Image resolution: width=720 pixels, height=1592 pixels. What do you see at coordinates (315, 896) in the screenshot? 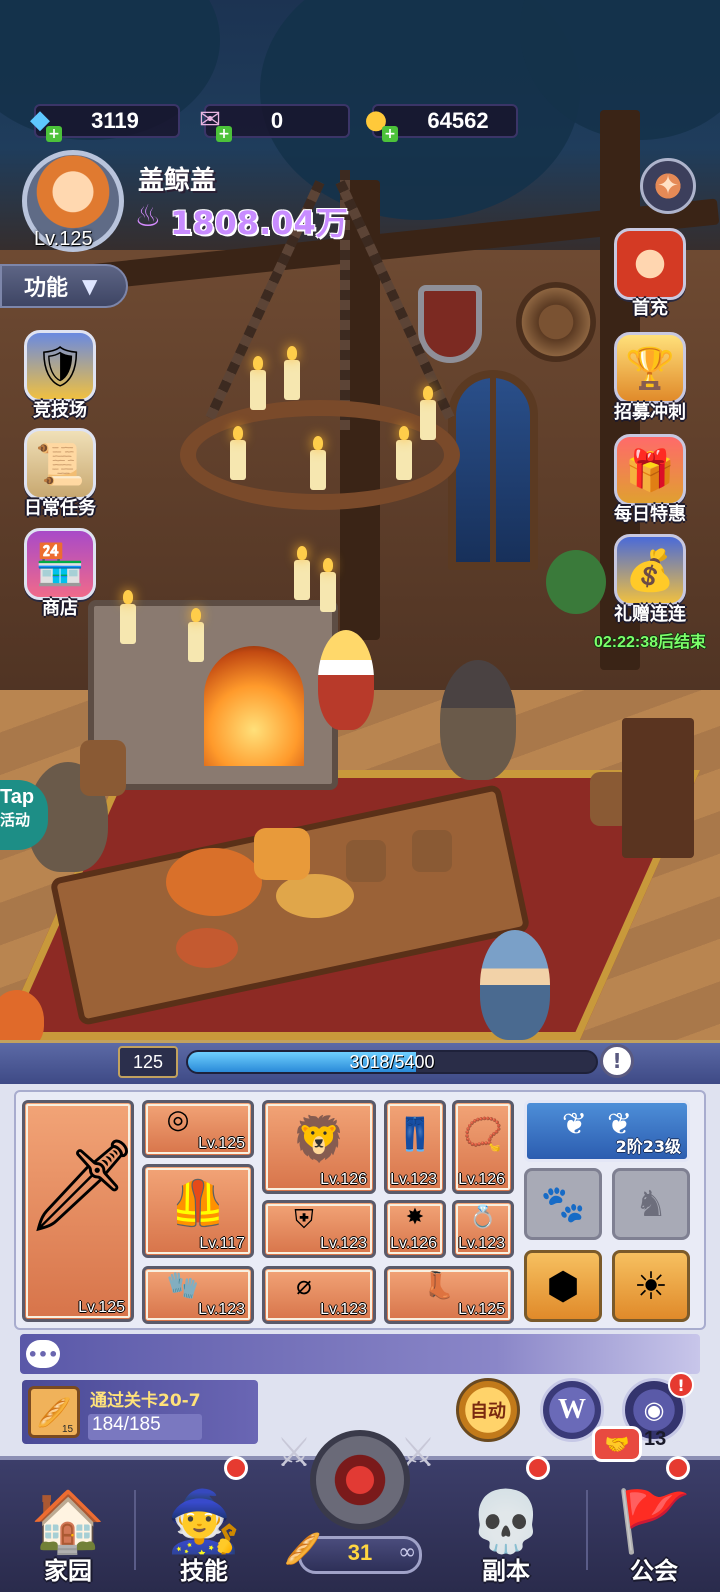
I see `bread-plate` at bounding box center [315, 896].